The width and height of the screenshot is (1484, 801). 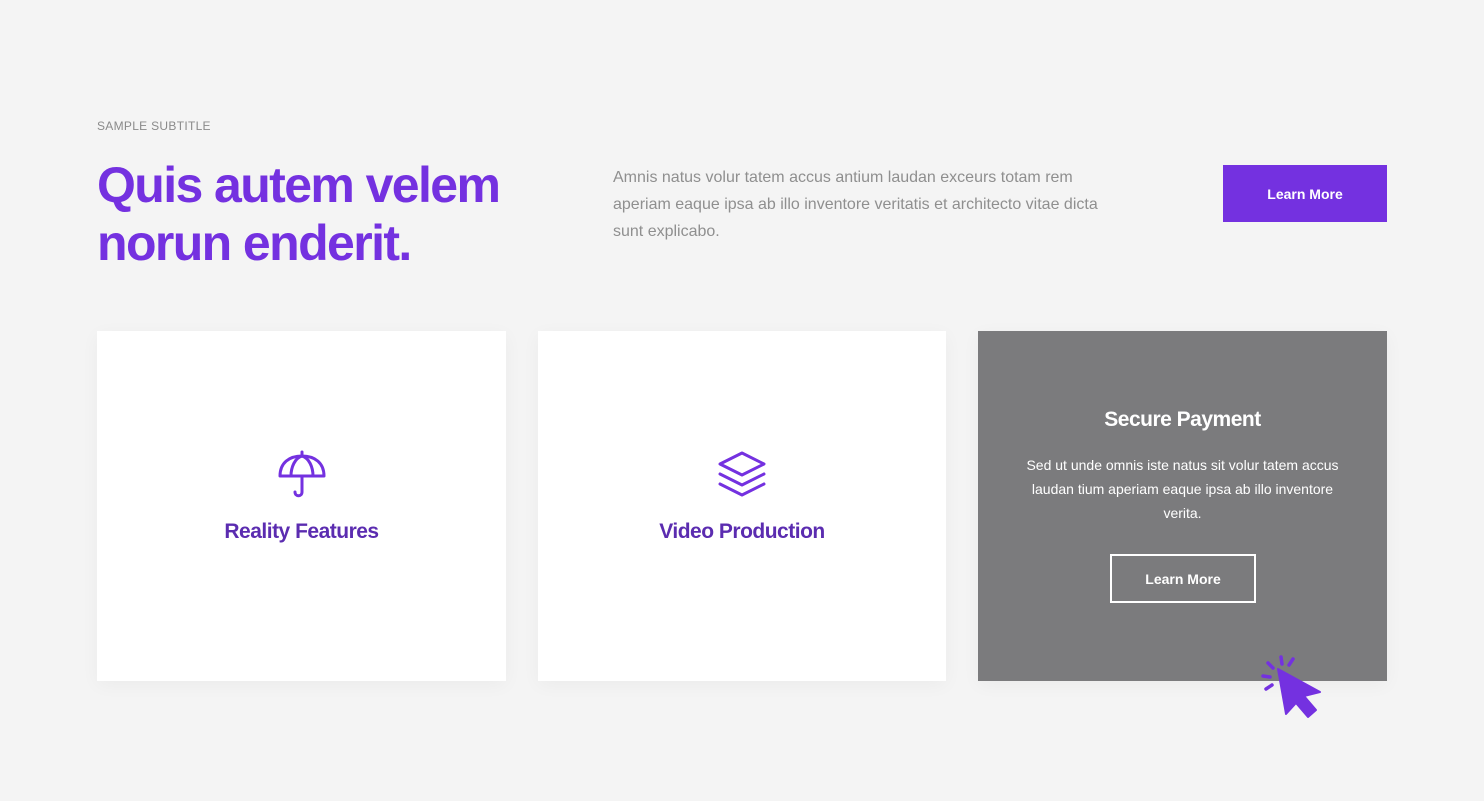 I want to click on feature-card-video-production: Video Production, so click(x=742, y=506).